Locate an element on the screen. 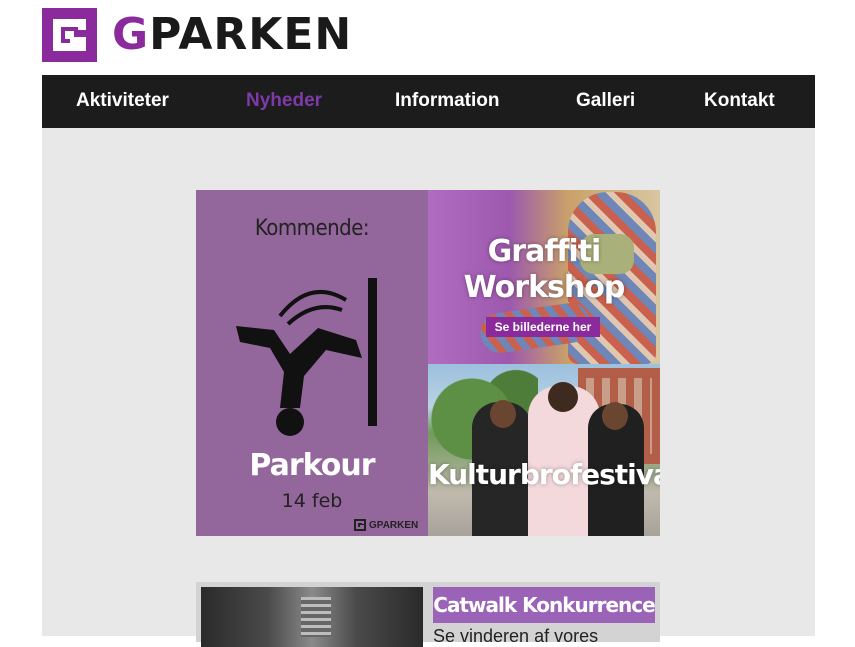 This screenshot has height=647, width=855. poster-brand: GPARKEN is located at coordinates (386, 525).